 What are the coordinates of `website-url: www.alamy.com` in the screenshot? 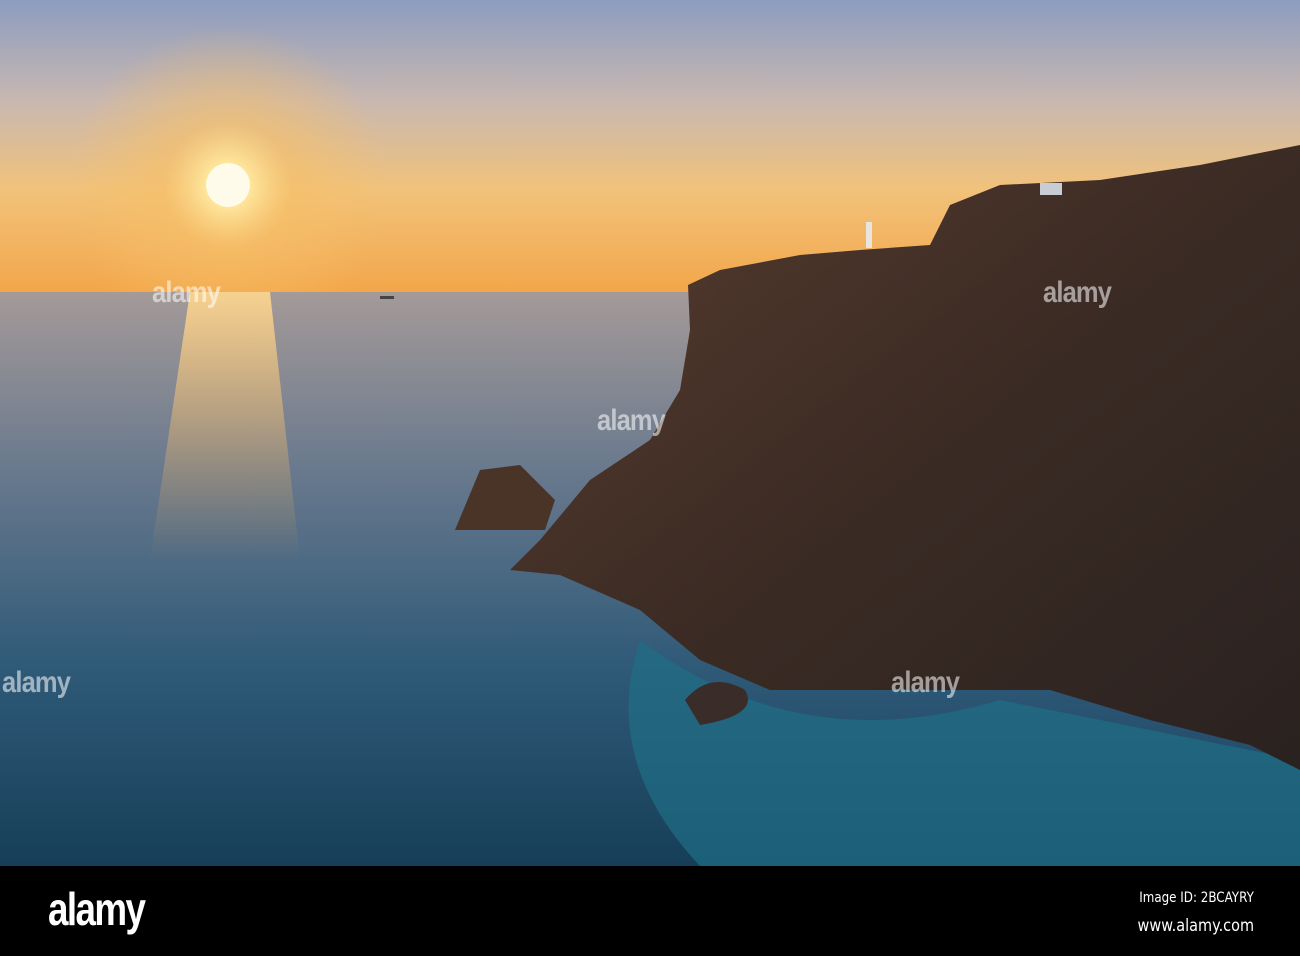 It's located at (1195, 926).